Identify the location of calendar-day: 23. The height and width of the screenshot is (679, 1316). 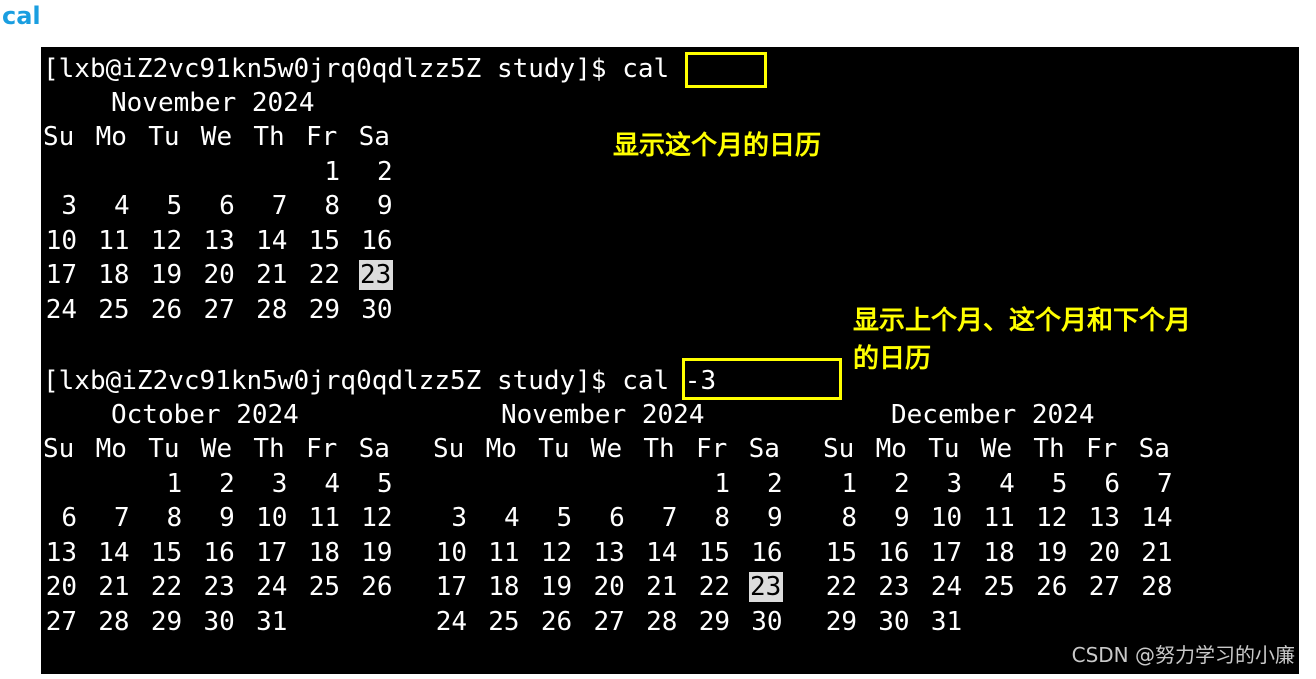
(894, 587).